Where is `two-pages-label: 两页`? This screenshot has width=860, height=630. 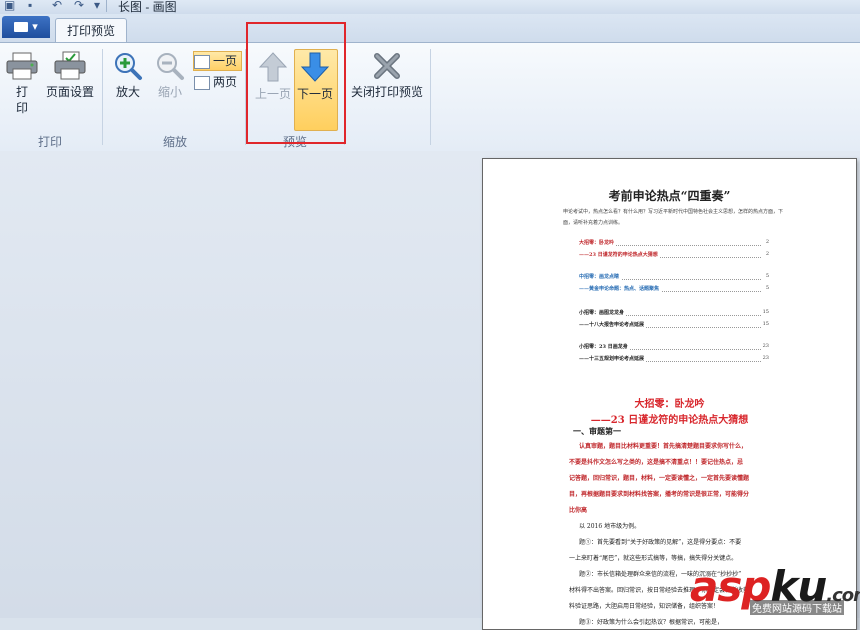 two-pages-label: 两页 is located at coordinates (225, 82).